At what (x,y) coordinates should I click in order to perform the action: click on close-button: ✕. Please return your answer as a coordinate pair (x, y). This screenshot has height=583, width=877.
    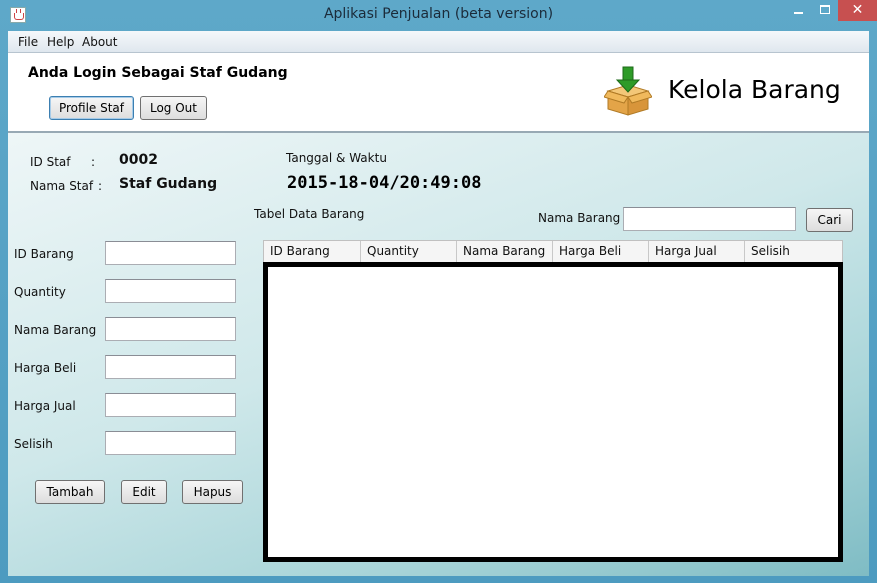
    Looking at the image, I should click on (857, 10).